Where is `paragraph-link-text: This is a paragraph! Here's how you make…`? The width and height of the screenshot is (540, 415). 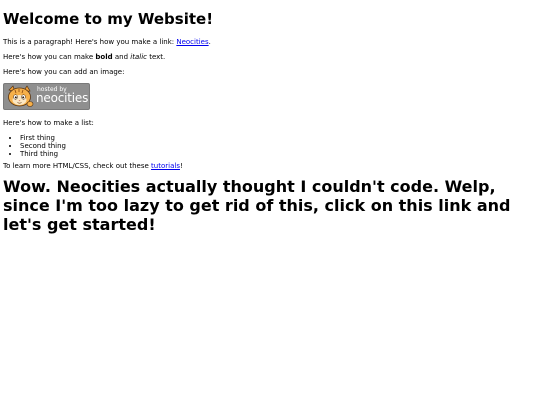 paragraph-link-text: This is a paragraph! Here's how you make… is located at coordinates (90, 42).